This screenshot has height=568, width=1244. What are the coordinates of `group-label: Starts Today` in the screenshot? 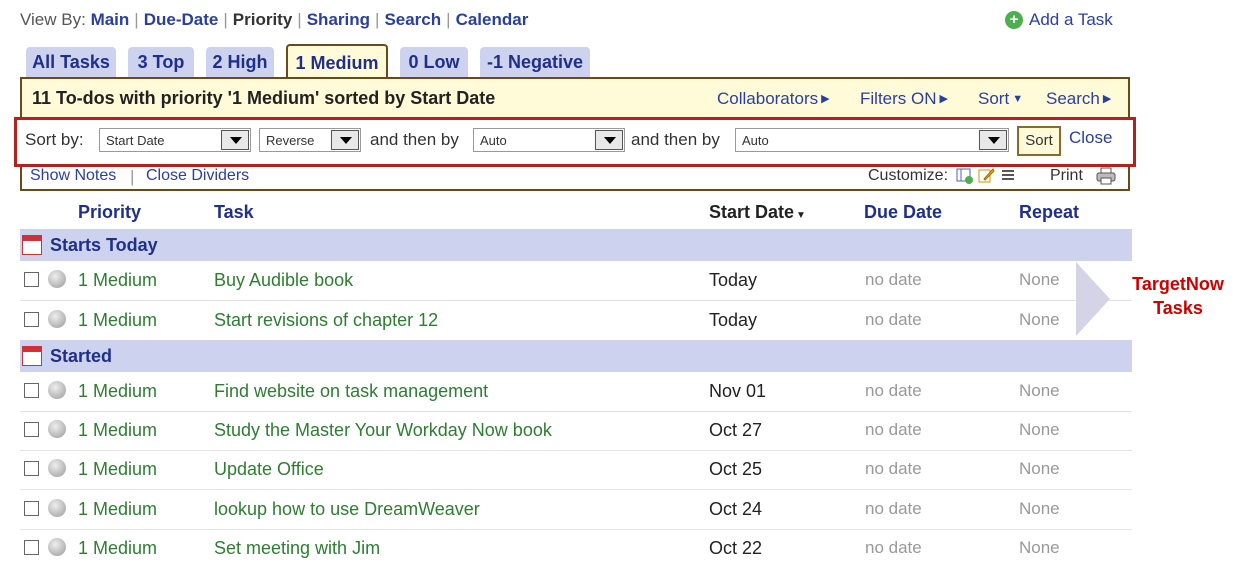 It's located at (104, 245).